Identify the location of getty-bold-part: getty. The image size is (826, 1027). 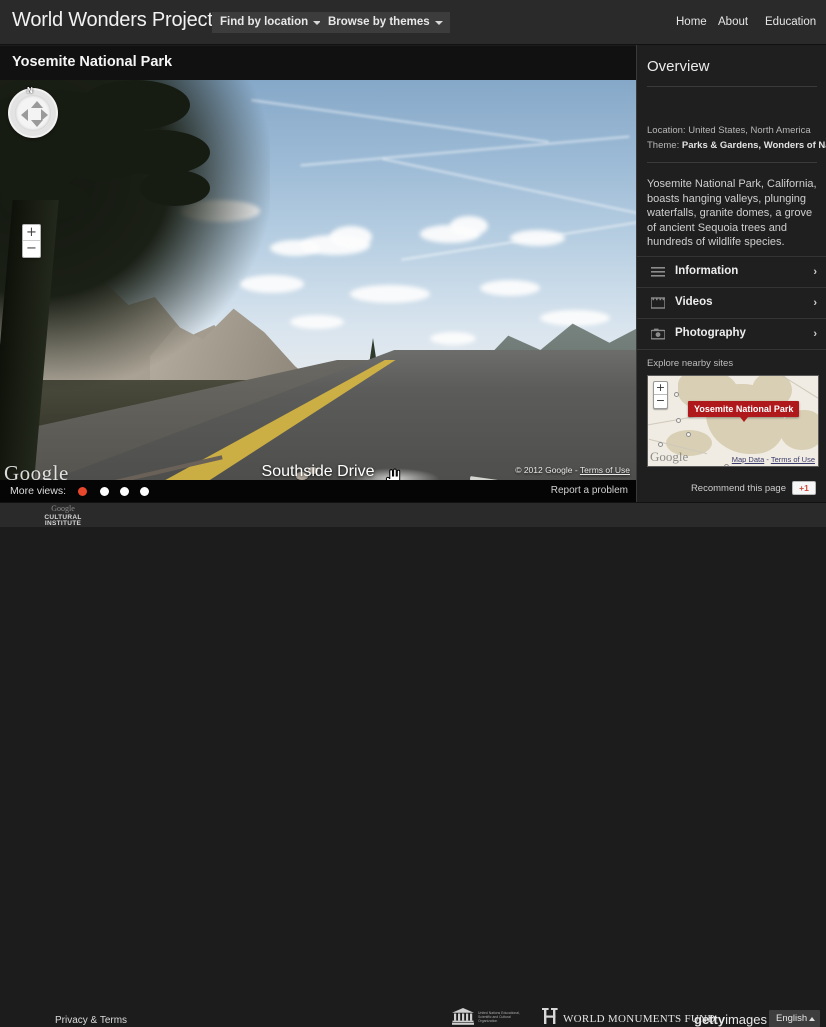
(710, 1019).